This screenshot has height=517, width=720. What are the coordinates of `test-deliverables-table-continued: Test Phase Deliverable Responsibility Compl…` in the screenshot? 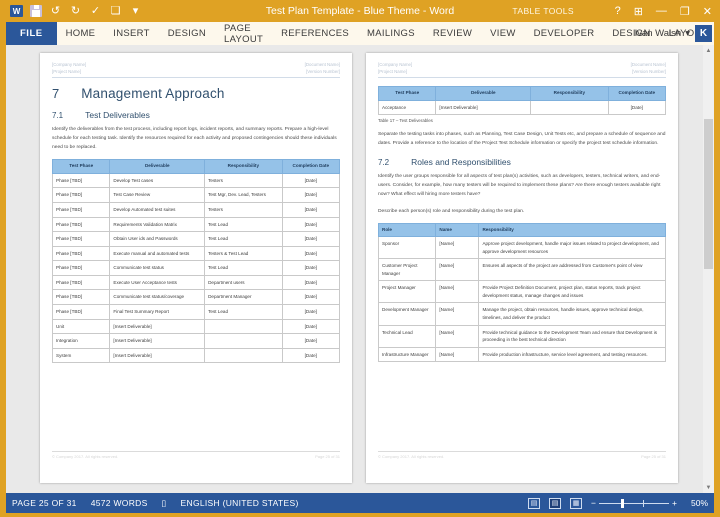 It's located at (522, 101).